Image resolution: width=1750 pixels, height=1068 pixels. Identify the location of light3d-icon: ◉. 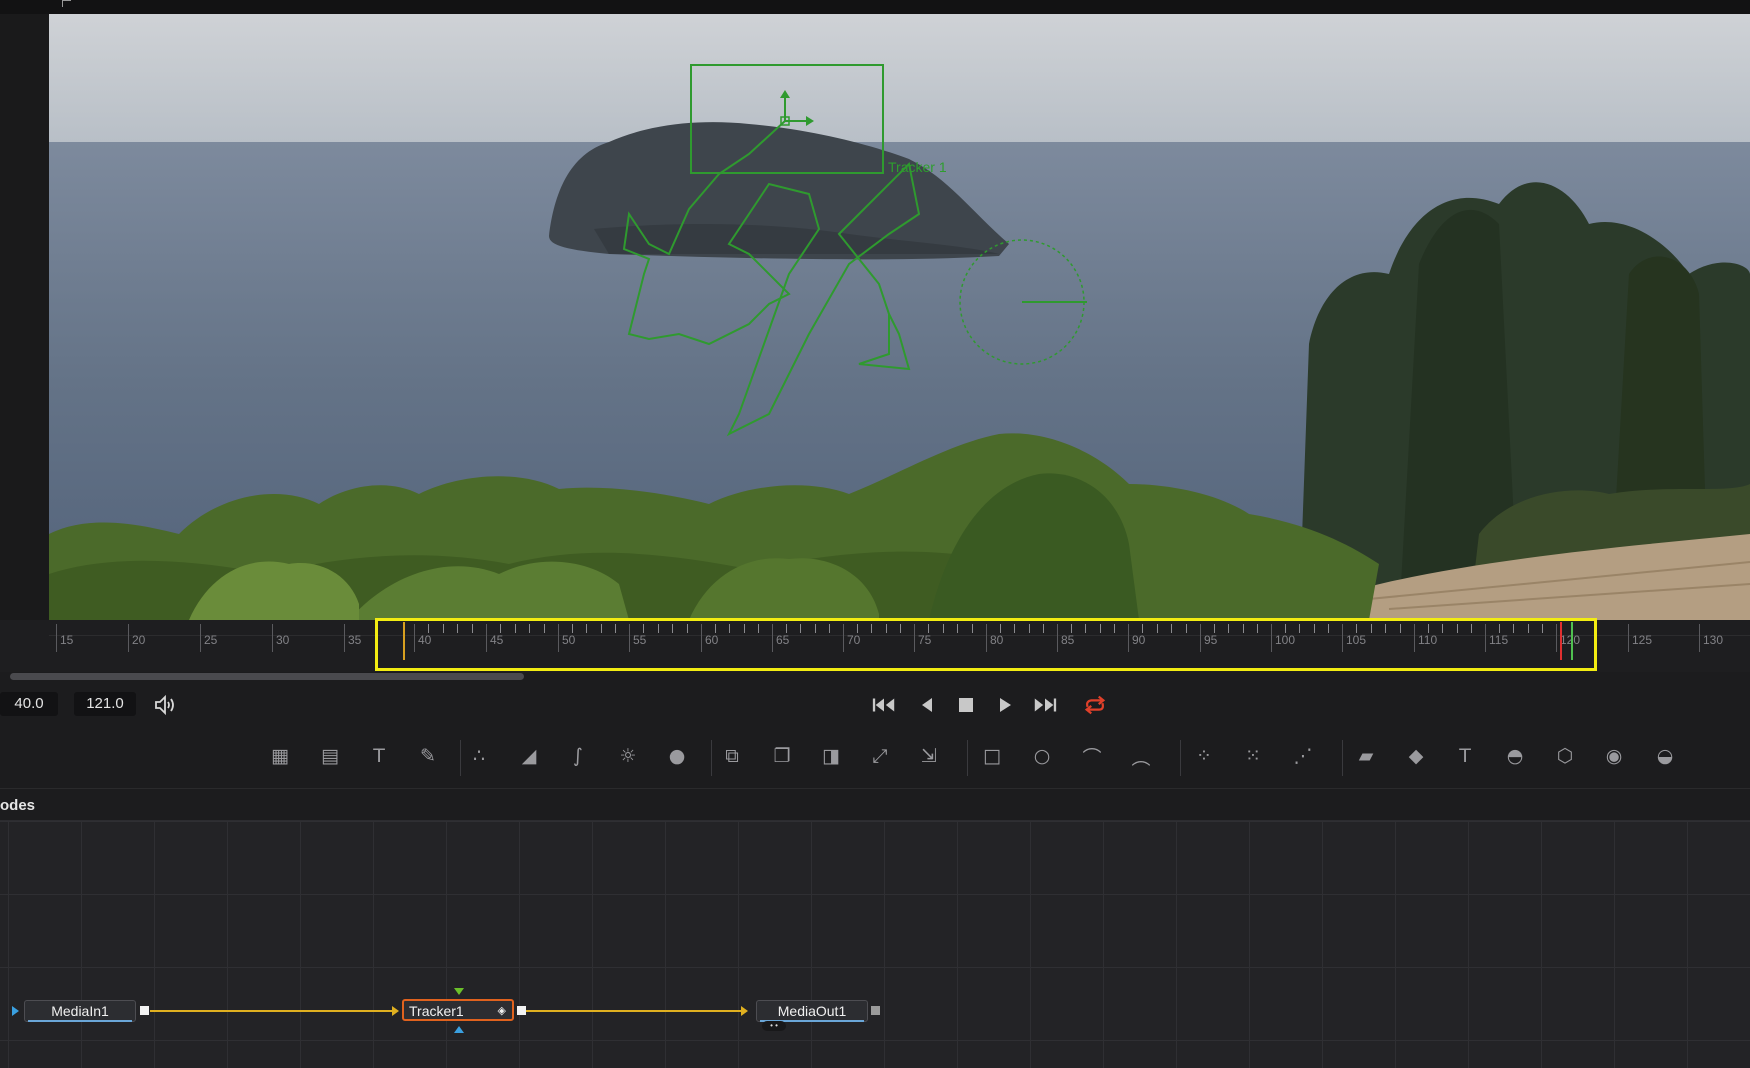
(1614, 756).